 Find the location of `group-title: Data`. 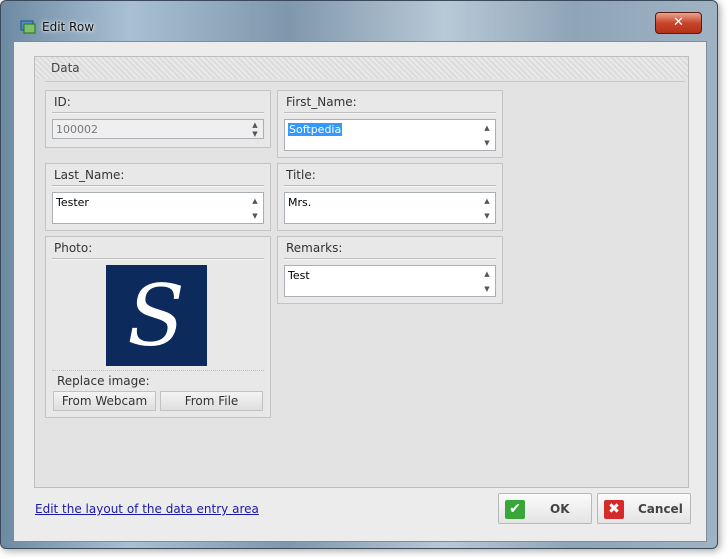

group-title: Data is located at coordinates (65, 68).